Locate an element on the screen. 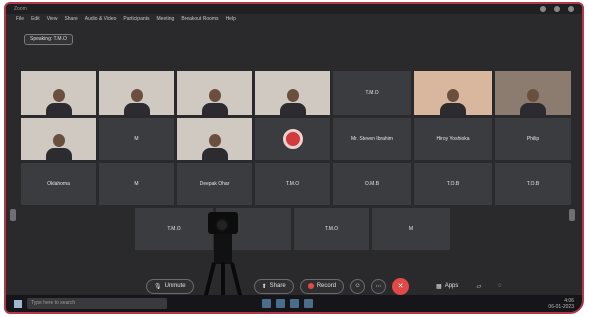 The height and width of the screenshot is (317, 589). participant-tile: Deepak Ohar is located at coordinates (214, 184).